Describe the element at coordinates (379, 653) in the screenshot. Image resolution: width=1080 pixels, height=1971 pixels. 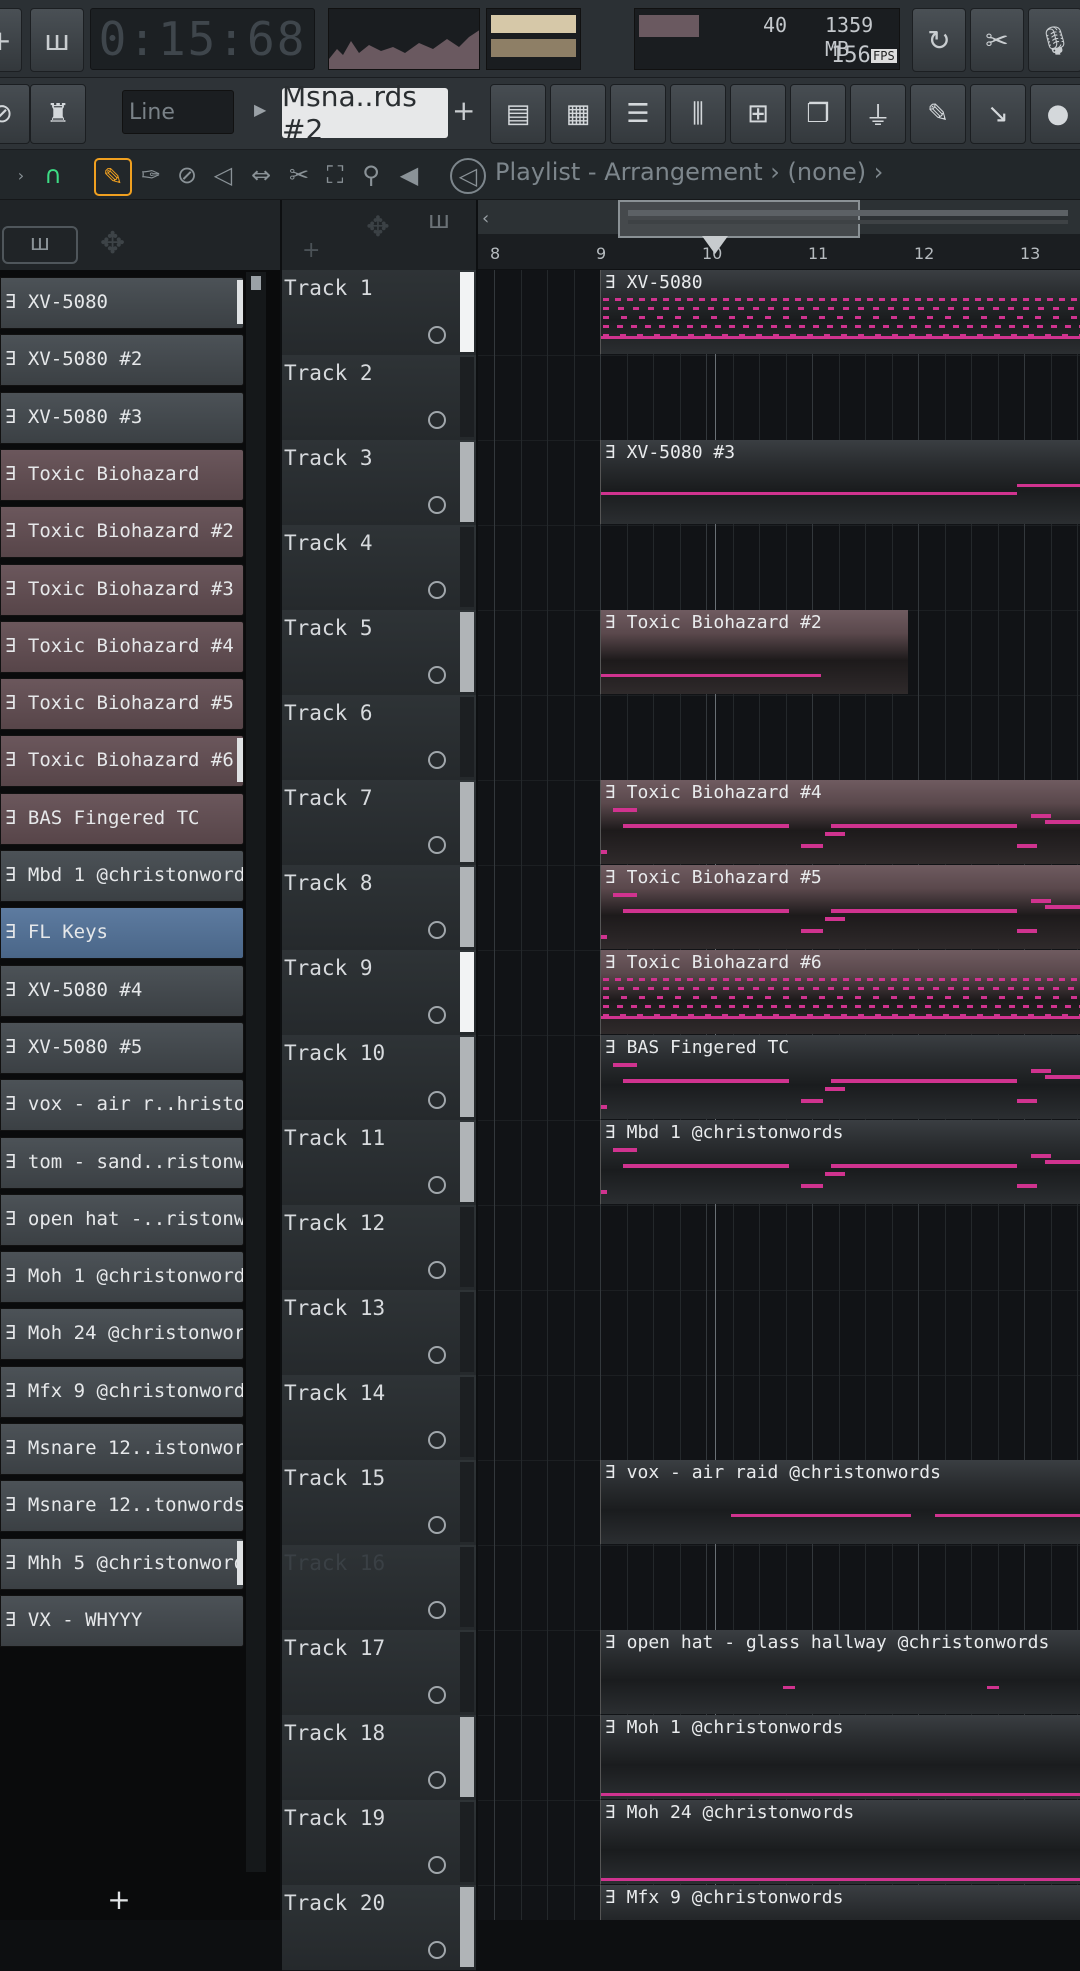
I see `track-header: Track 5` at that location.